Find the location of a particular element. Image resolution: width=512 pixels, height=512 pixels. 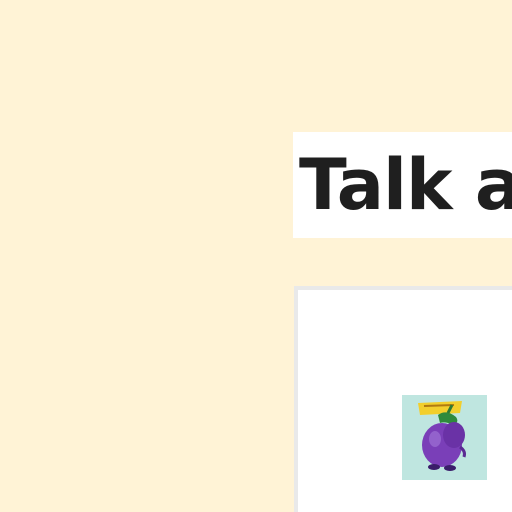

book-cover-thumbnail is located at coordinates (444, 437).